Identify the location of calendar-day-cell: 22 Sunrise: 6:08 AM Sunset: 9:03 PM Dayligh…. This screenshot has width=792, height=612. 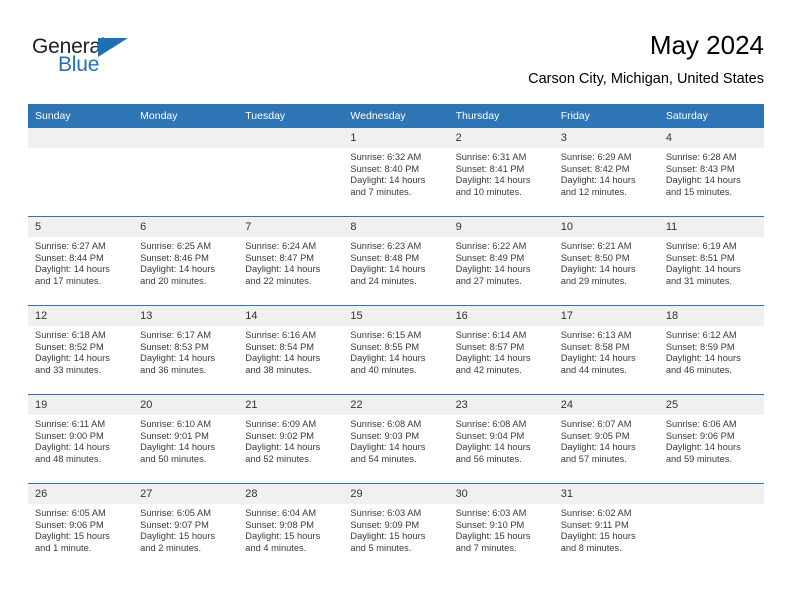
(396, 439).